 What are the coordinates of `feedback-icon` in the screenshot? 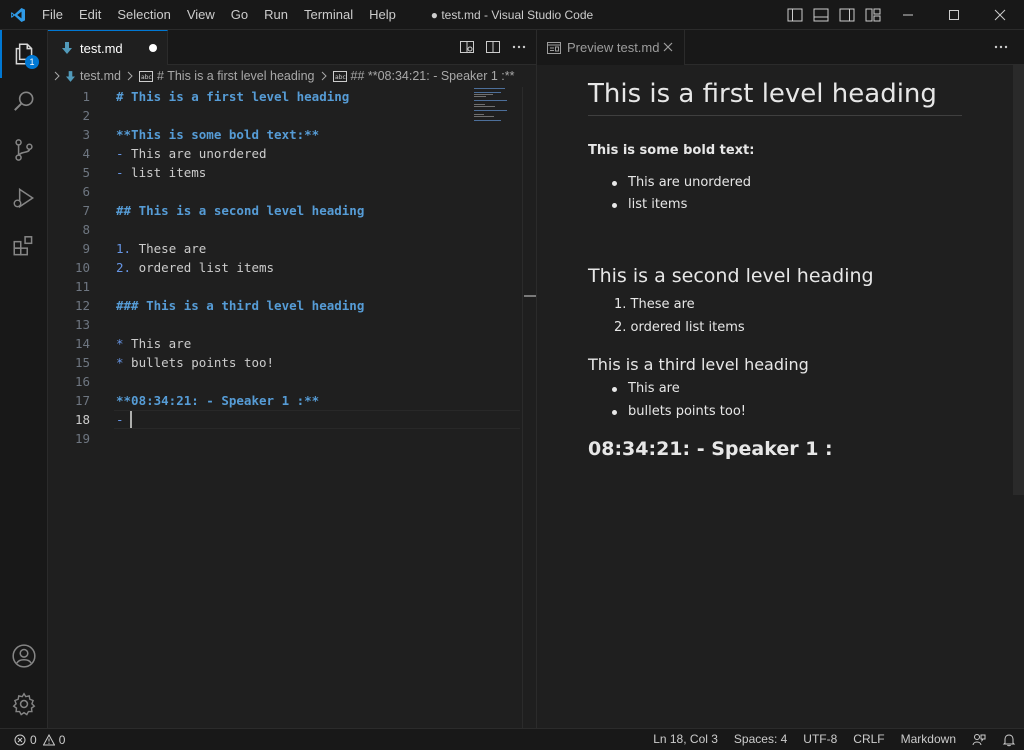 It's located at (979, 739).